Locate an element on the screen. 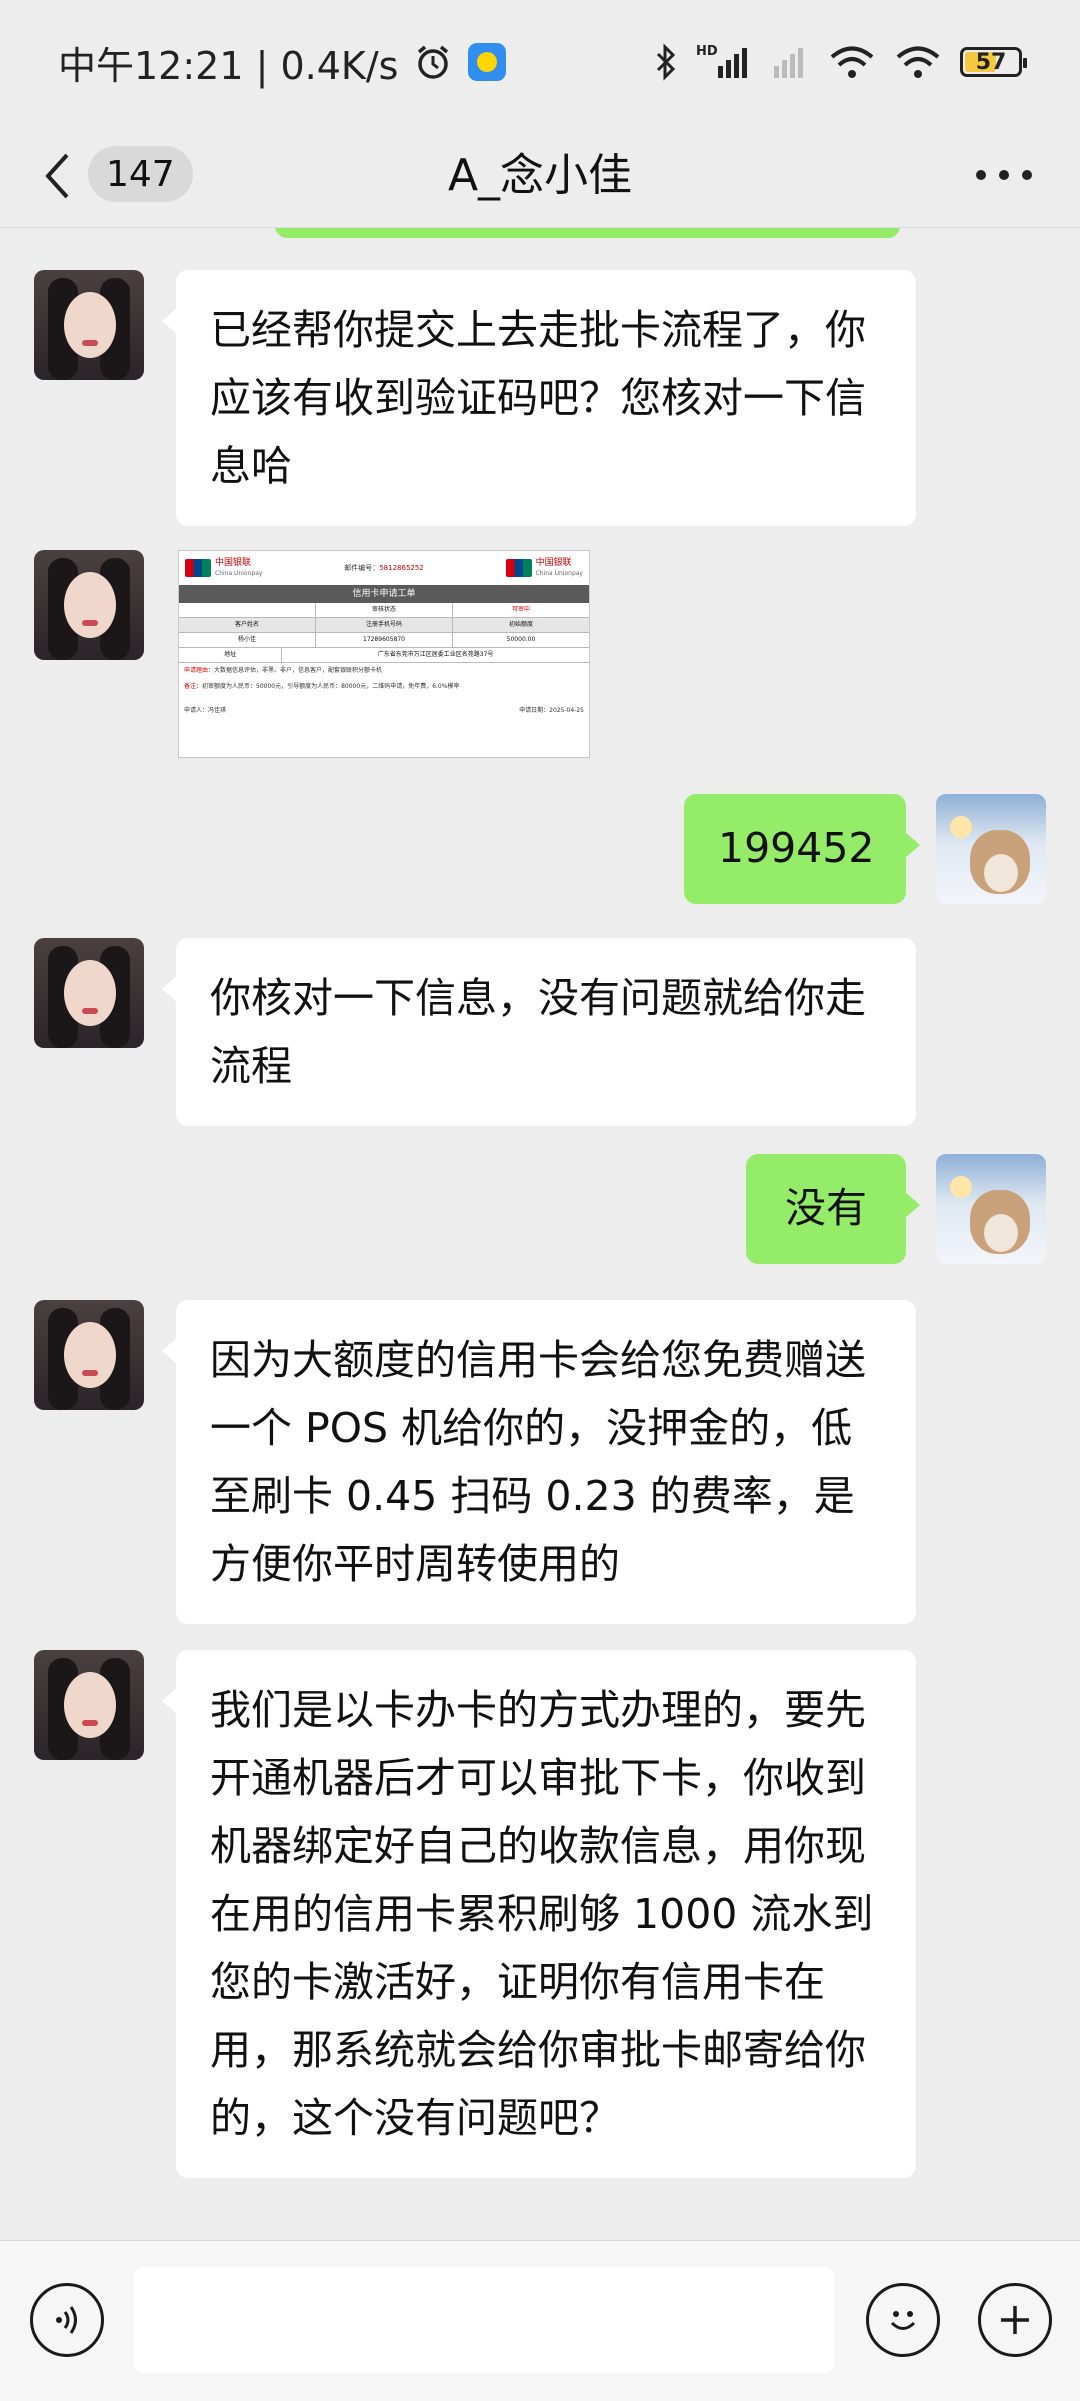  message-input is located at coordinates (484, 2320).